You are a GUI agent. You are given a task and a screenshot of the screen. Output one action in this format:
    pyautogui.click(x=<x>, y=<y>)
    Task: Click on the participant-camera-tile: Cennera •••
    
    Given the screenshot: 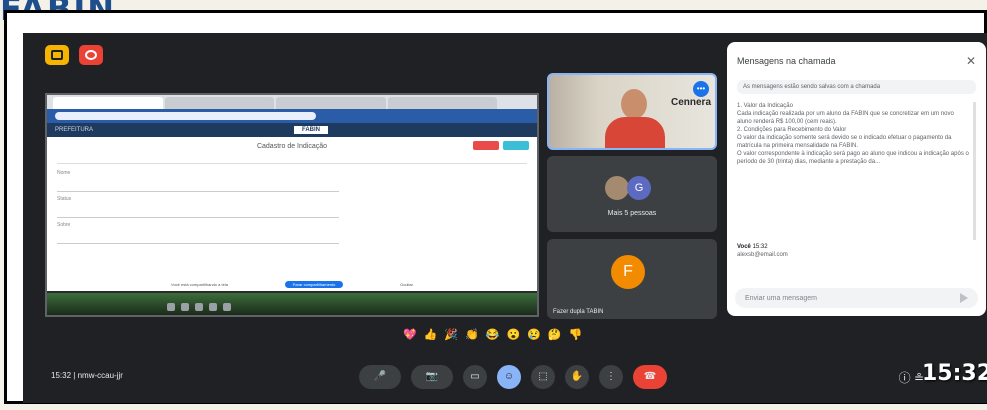 What is the action you would take?
    pyautogui.click(x=632, y=111)
    